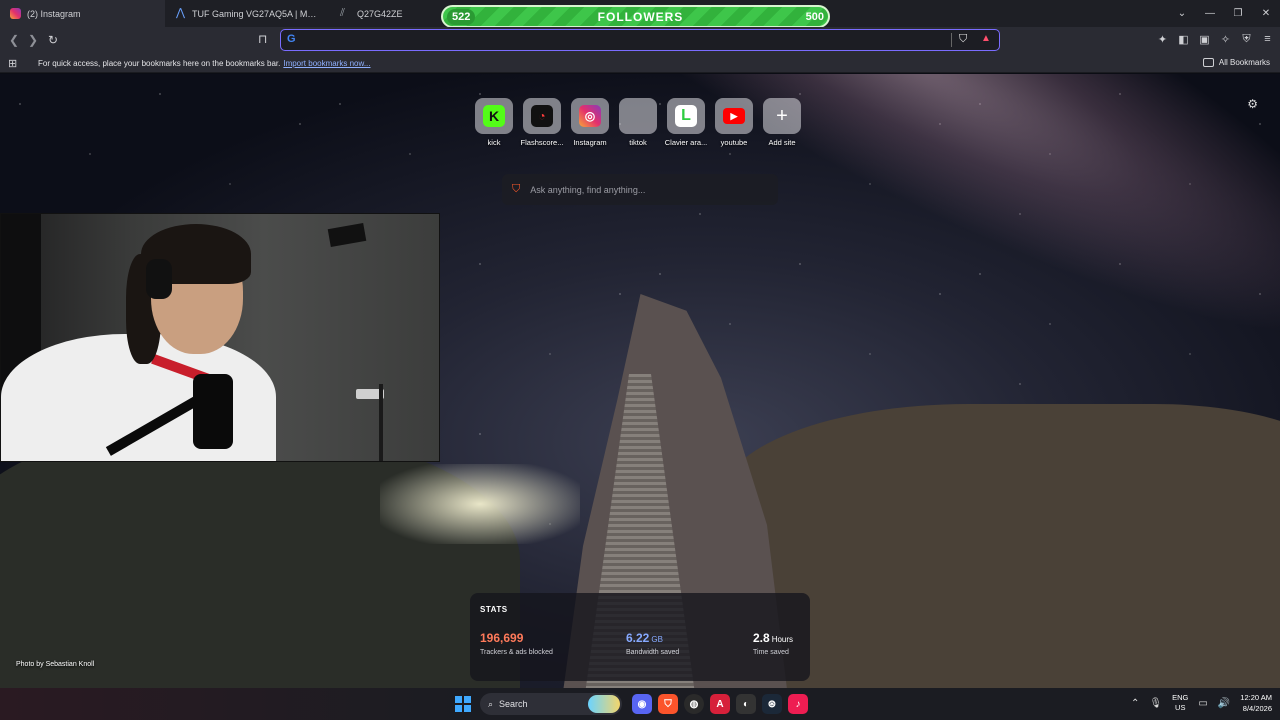  Describe the element at coordinates (986, 38) in the screenshot. I see `brave-rewards-icon: ▲` at that location.